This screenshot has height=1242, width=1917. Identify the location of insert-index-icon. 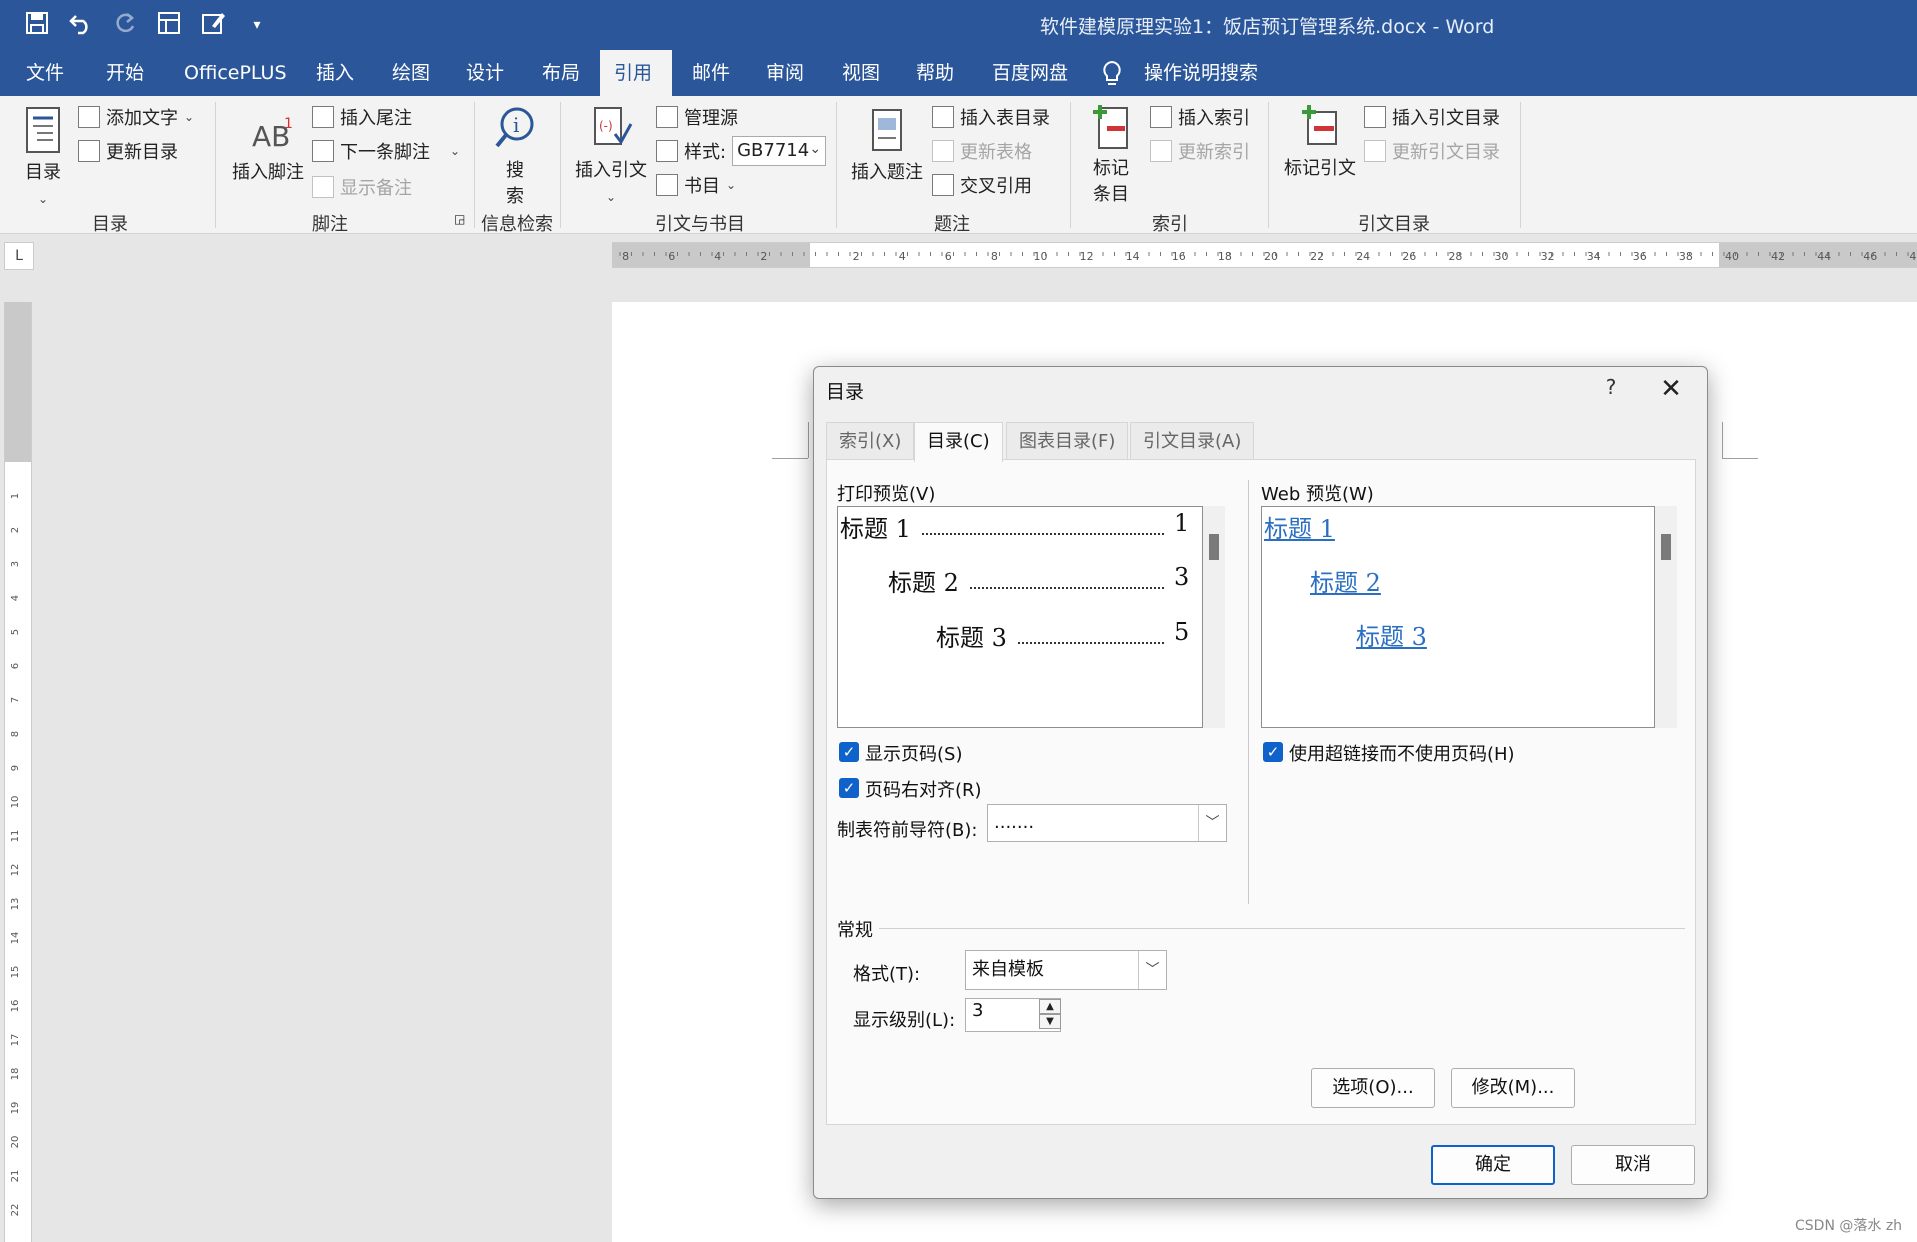
(1161, 117).